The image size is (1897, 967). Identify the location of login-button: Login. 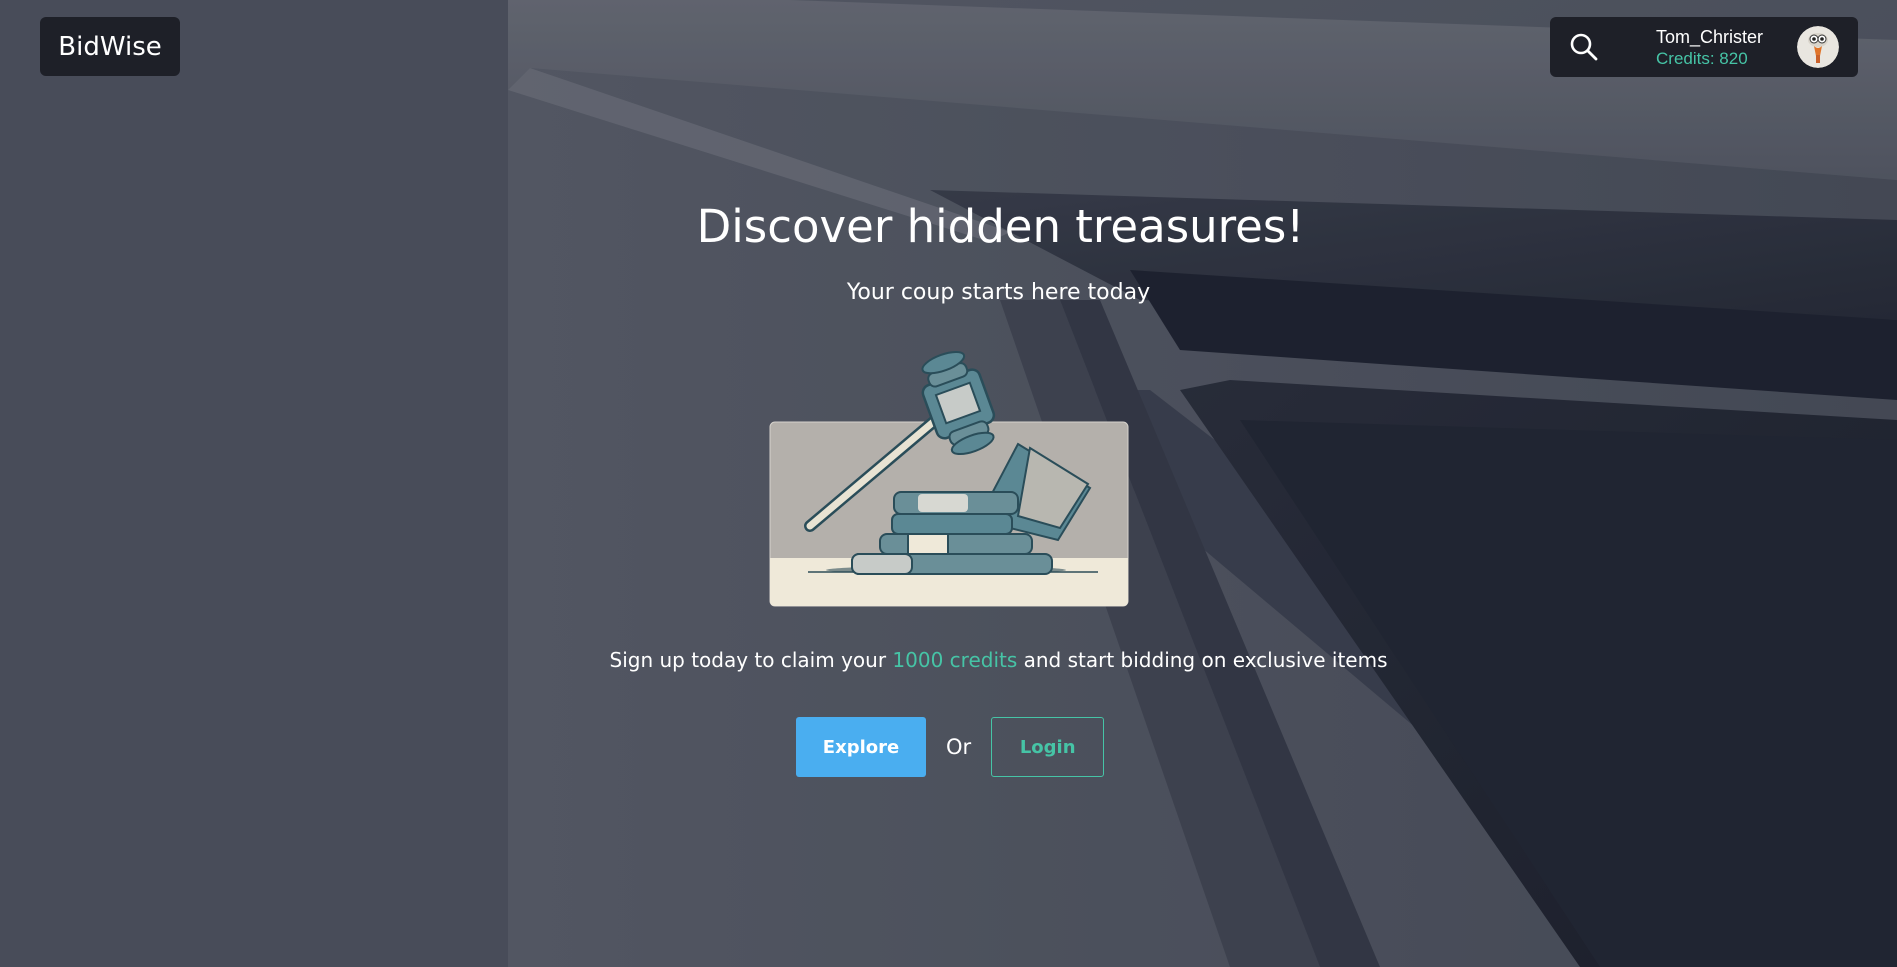
(1048, 747).